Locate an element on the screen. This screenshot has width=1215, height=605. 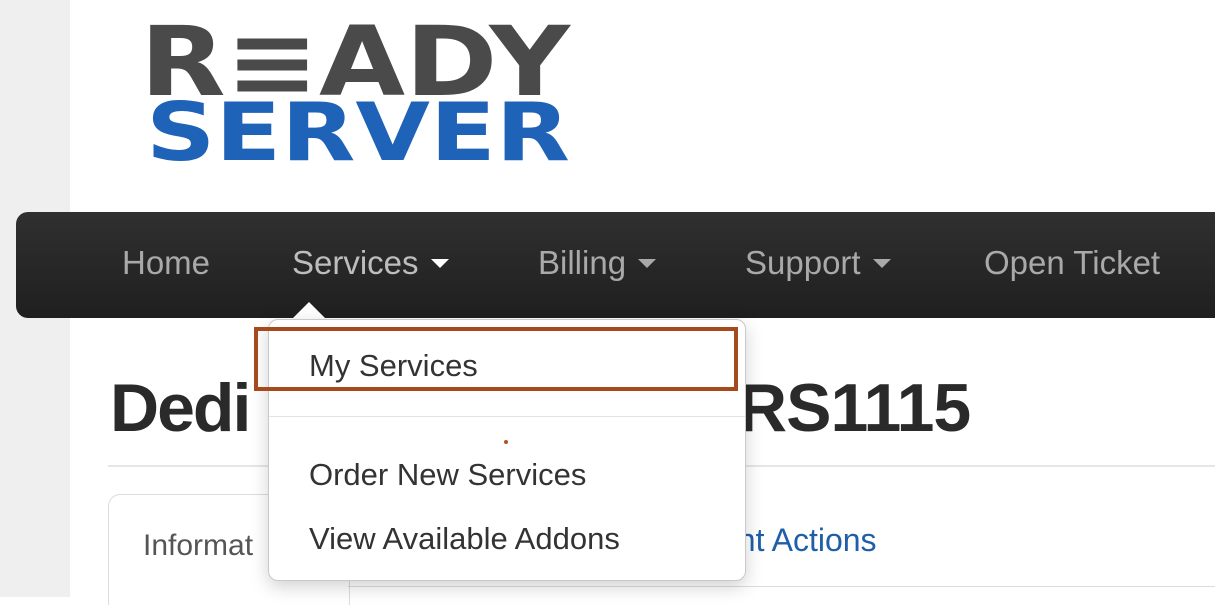
nav-home: Home is located at coordinates (166, 265).